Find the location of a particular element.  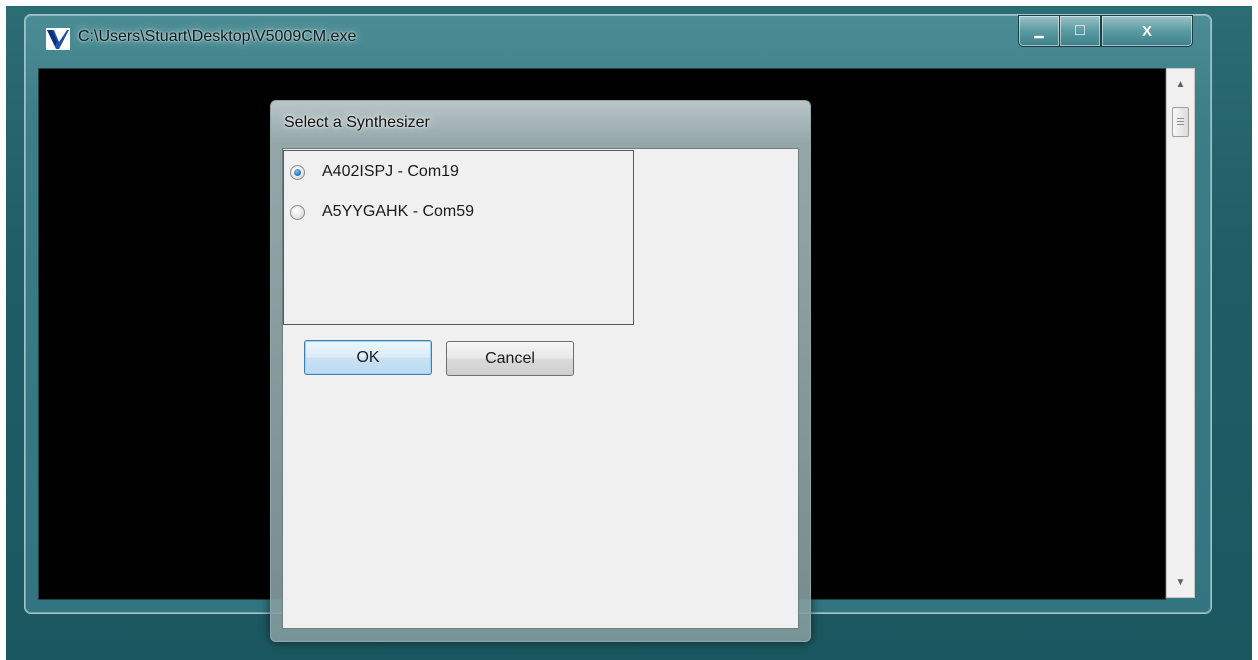

dialog-title: Select a Synthesizer is located at coordinates (357, 122).